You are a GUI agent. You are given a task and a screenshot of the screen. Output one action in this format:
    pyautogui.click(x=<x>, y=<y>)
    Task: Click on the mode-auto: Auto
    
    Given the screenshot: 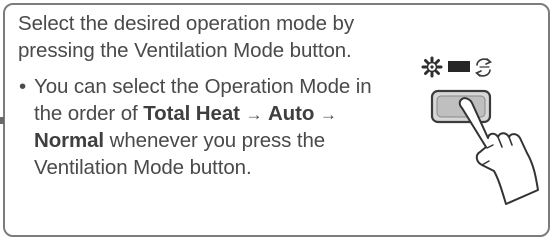 What is the action you would take?
    pyautogui.click(x=291, y=113)
    